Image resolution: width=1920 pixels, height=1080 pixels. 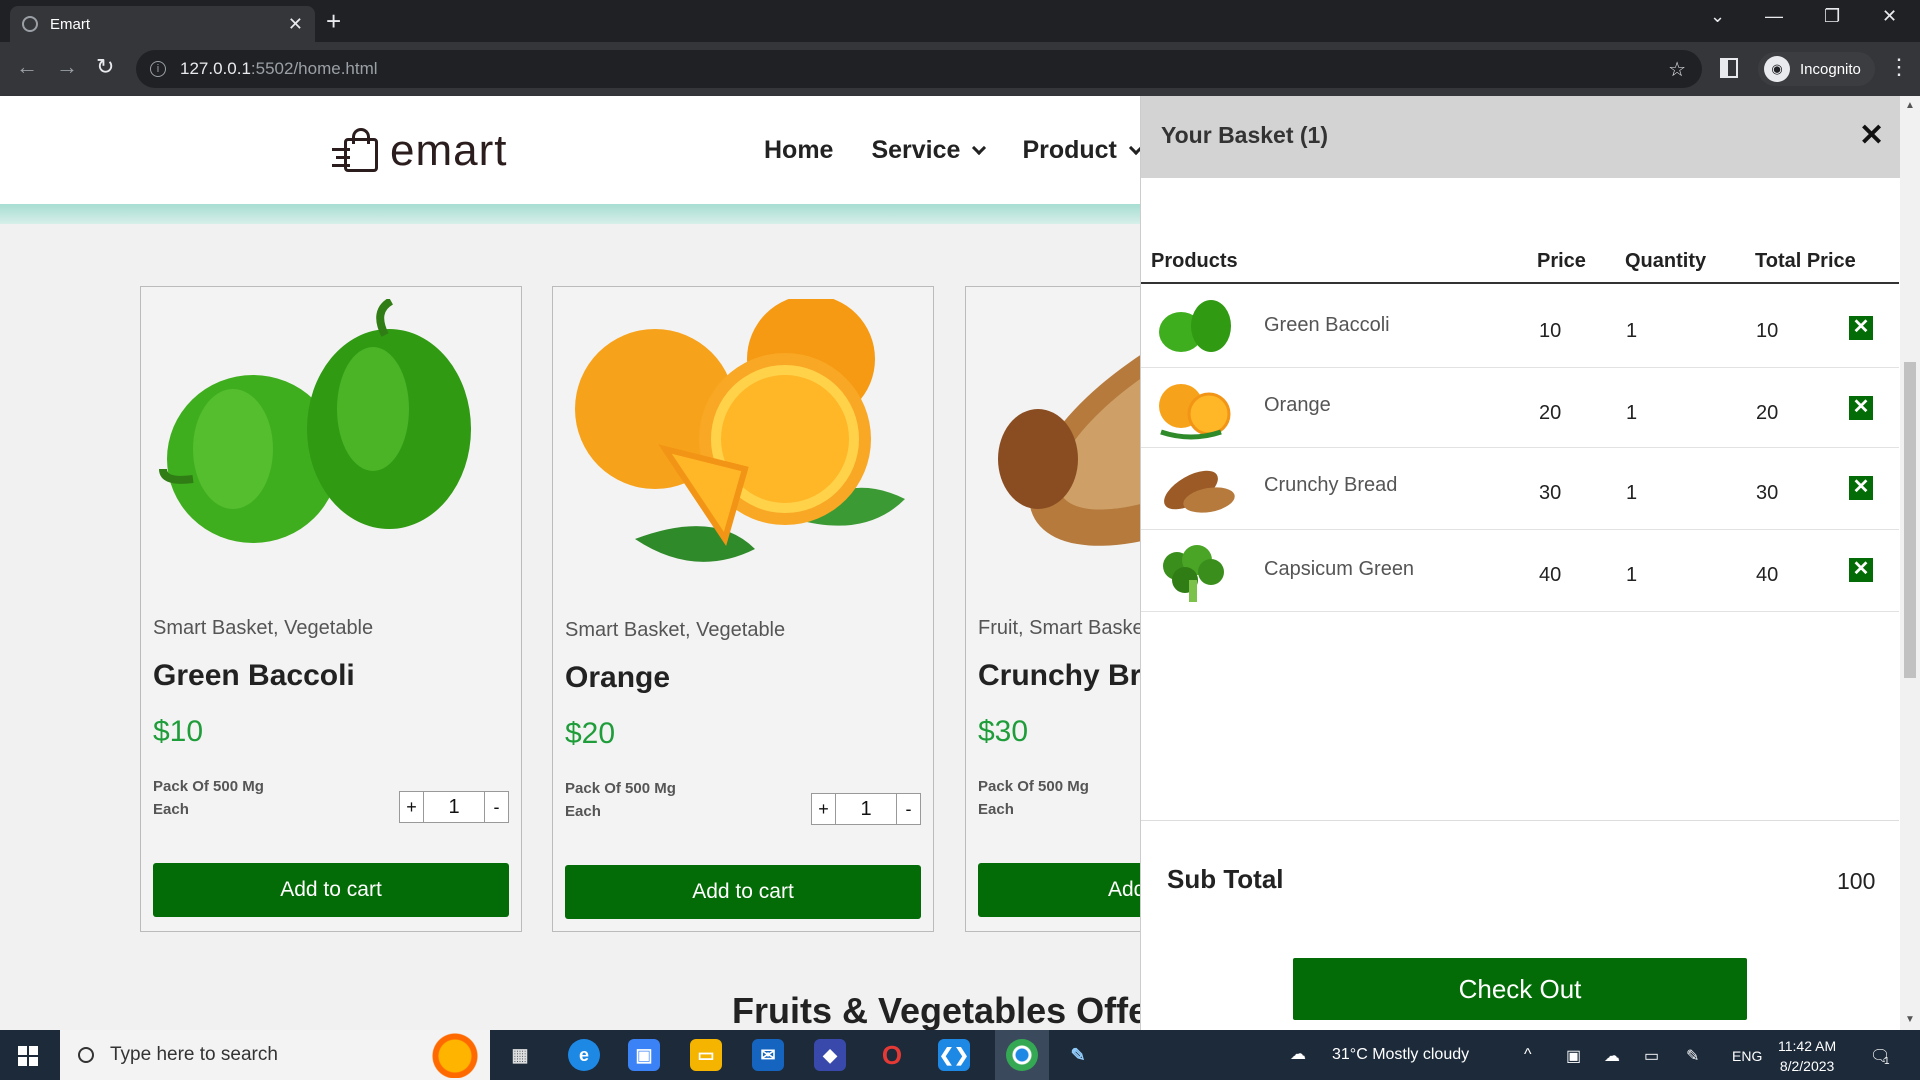 I want to click on back-icon: ←, so click(x=27, y=67).